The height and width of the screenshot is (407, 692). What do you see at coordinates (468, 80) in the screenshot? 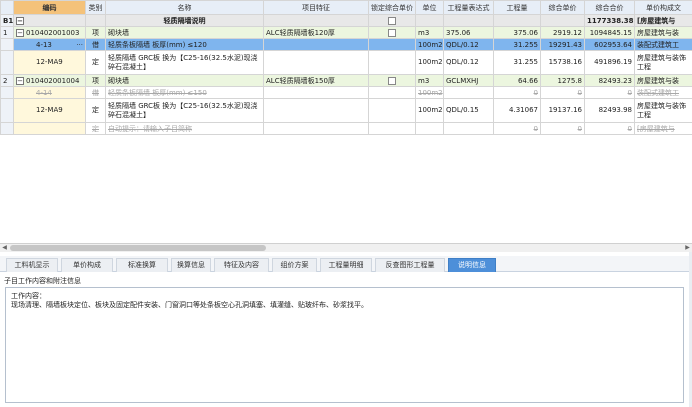
I see `expr-cell: GCLMXHJ` at bounding box center [468, 80].